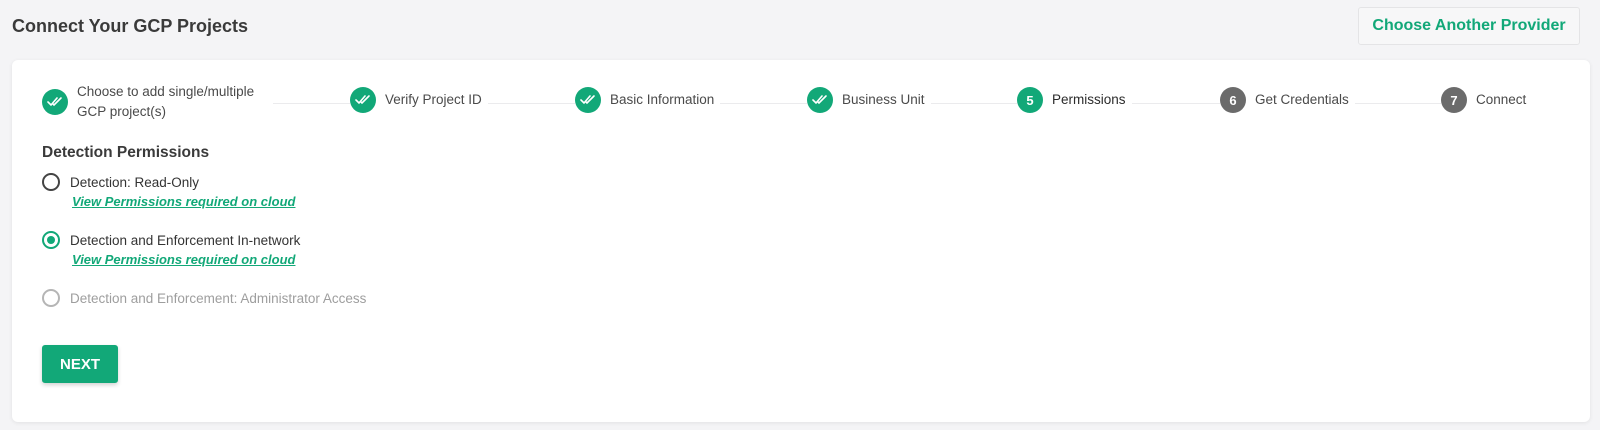 The width and height of the screenshot is (1600, 430). What do you see at coordinates (185, 240) in the screenshot?
I see `option-label: Detection and Enforcement In-network` at bounding box center [185, 240].